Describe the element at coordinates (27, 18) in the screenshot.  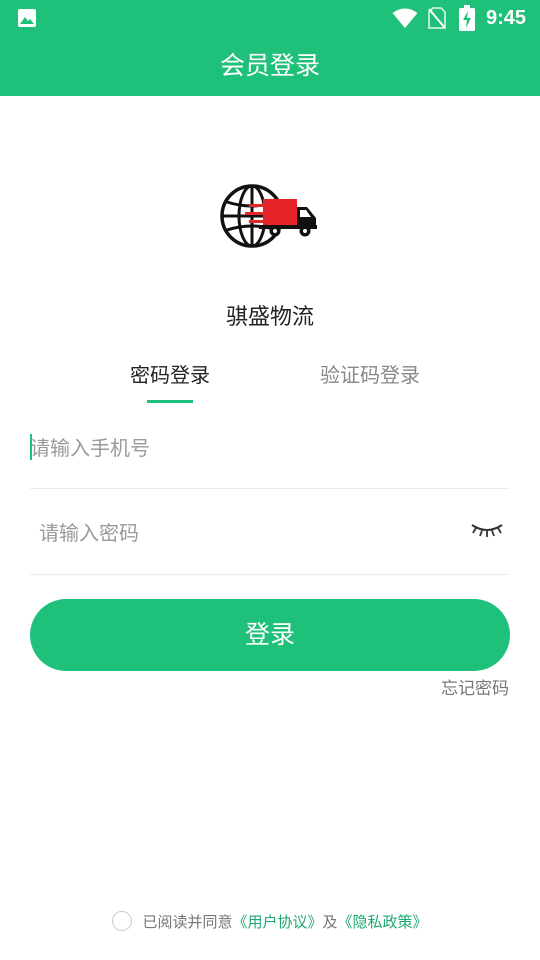
I see `gallery-icon` at that location.